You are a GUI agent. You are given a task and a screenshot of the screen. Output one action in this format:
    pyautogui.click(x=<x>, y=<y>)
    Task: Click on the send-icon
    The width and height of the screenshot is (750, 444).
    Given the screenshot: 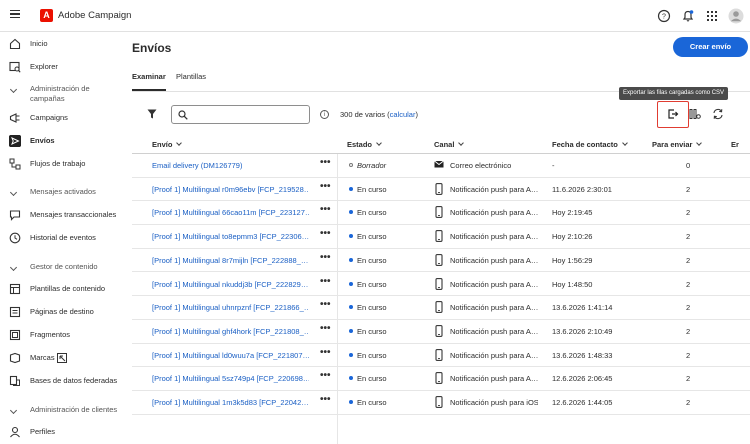 What is the action you would take?
    pyautogui.click(x=15, y=141)
    